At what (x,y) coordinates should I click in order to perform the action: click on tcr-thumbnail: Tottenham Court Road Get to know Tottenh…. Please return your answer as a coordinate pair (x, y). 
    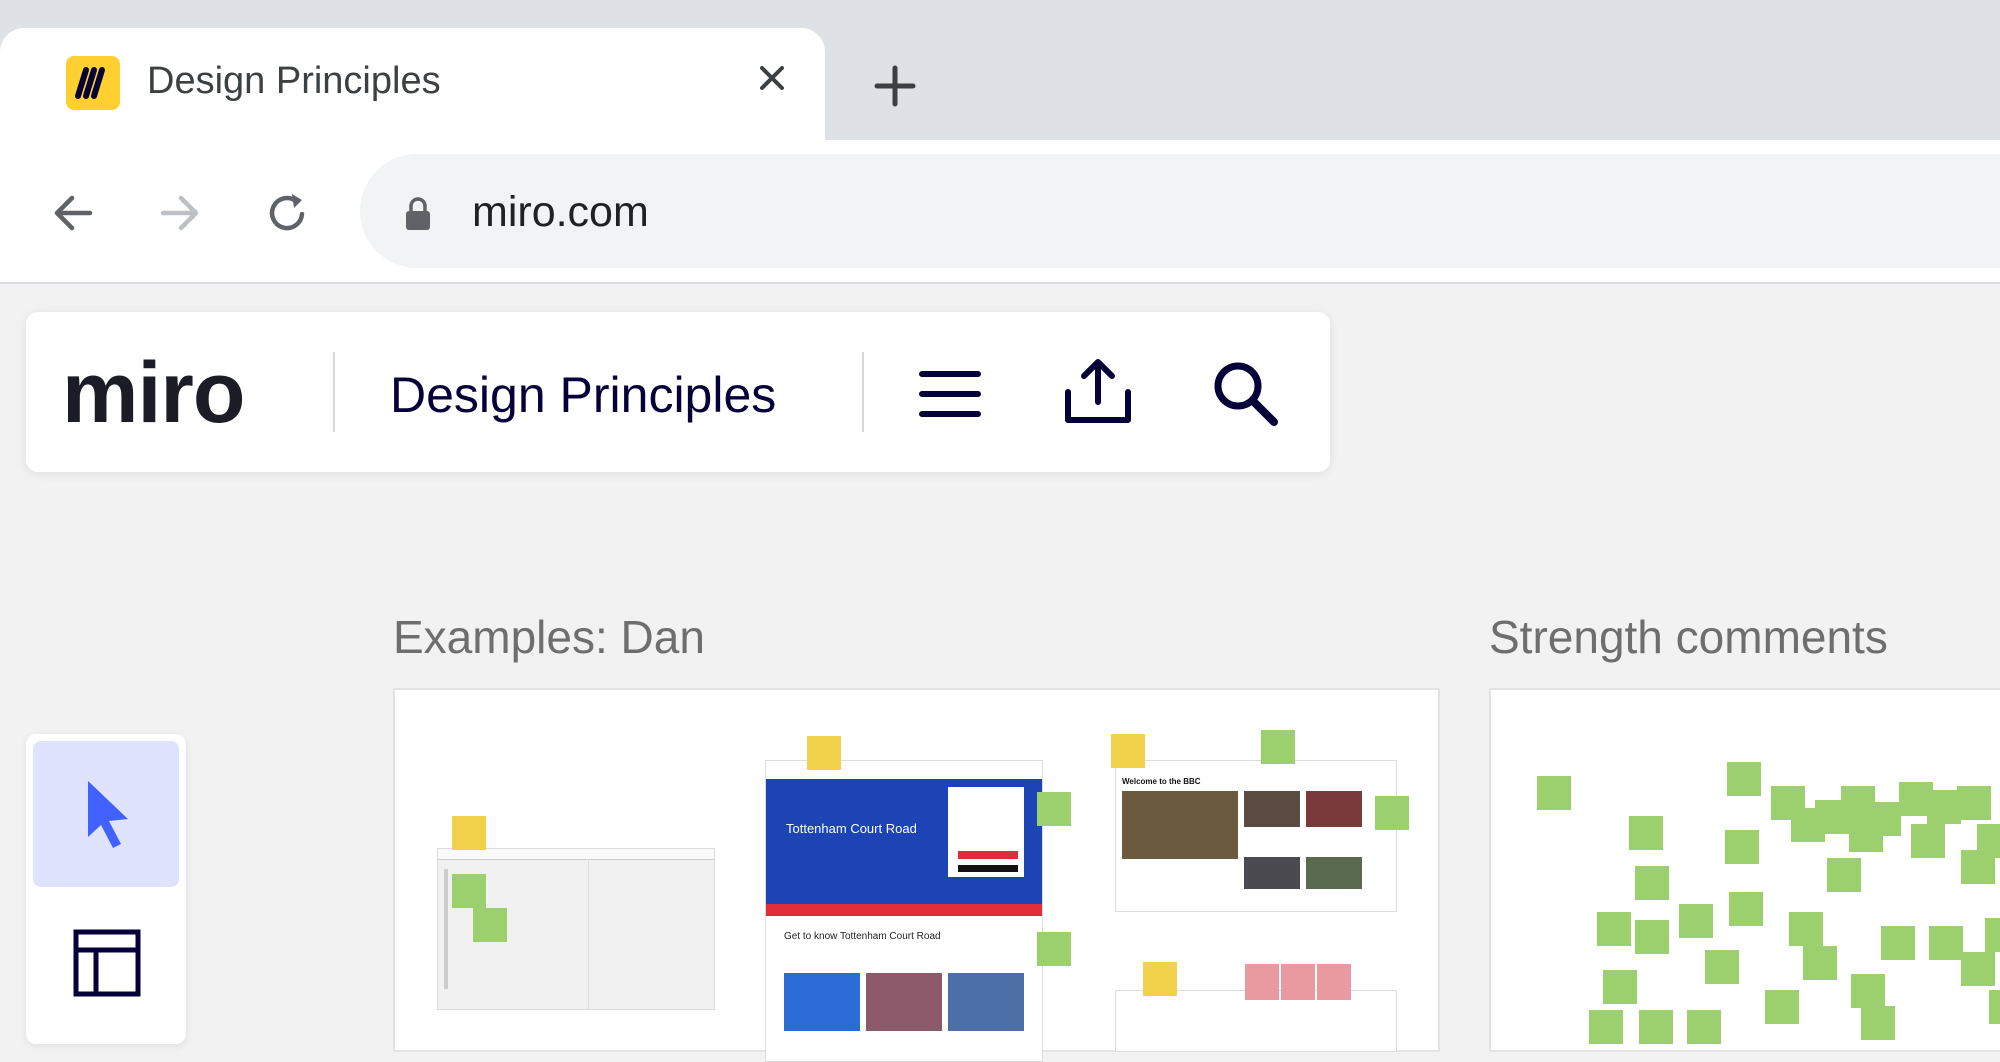
    Looking at the image, I should click on (904, 911).